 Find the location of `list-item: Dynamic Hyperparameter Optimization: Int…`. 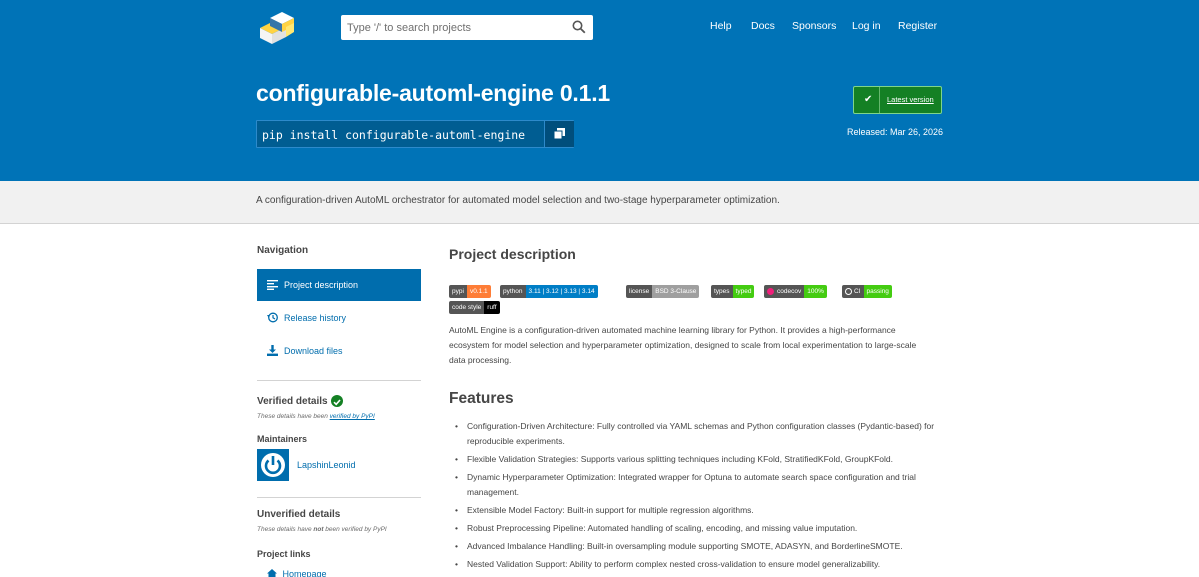

list-item: Dynamic Hyperparameter Optimization: Int… is located at coordinates (699, 485).